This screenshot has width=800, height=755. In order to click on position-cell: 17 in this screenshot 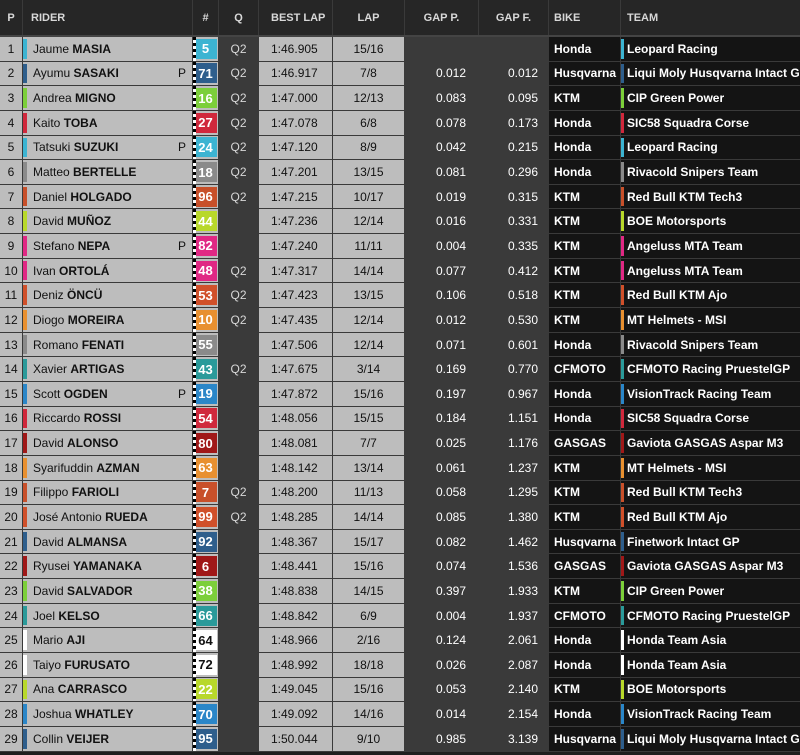, I will do `click(11, 443)`.